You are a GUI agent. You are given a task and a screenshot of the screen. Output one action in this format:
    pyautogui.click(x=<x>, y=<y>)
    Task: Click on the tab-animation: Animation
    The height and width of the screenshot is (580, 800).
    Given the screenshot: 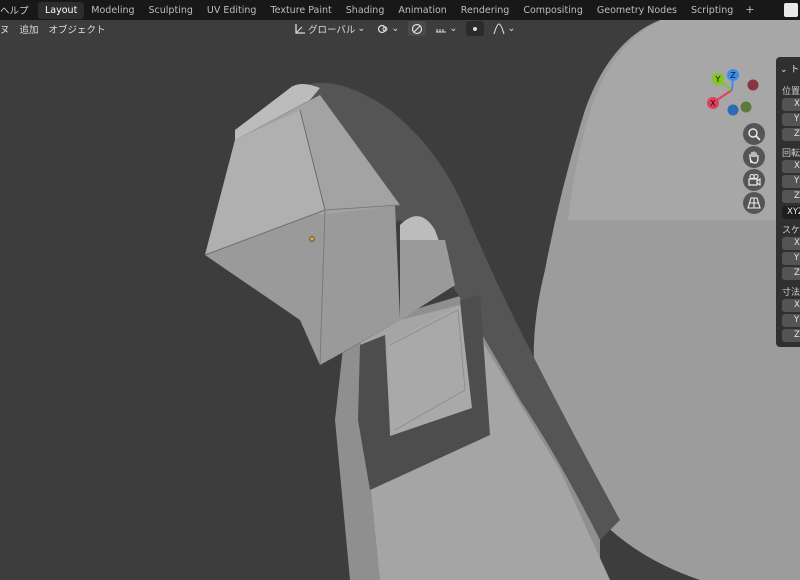 What is the action you would take?
    pyautogui.click(x=422, y=10)
    